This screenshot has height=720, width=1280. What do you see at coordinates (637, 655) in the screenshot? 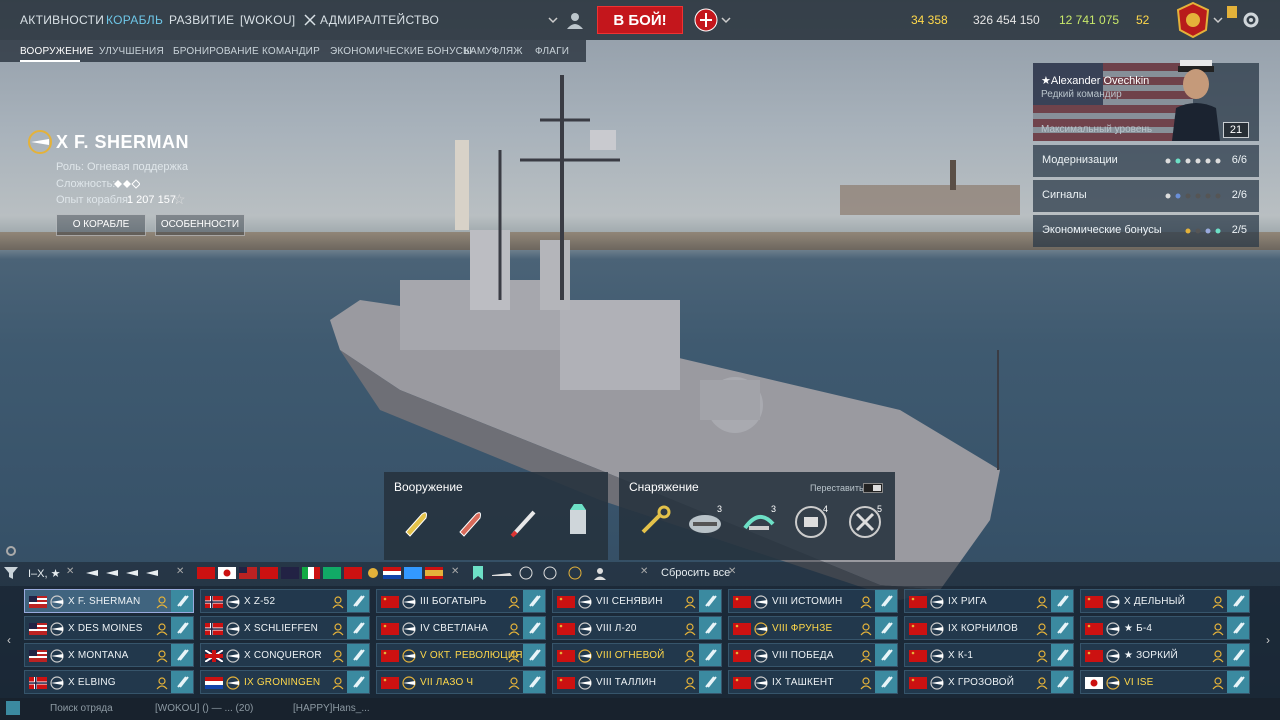
I see `ship-card: VIII ОГНЕВОЙ` at bounding box center [637, 655].